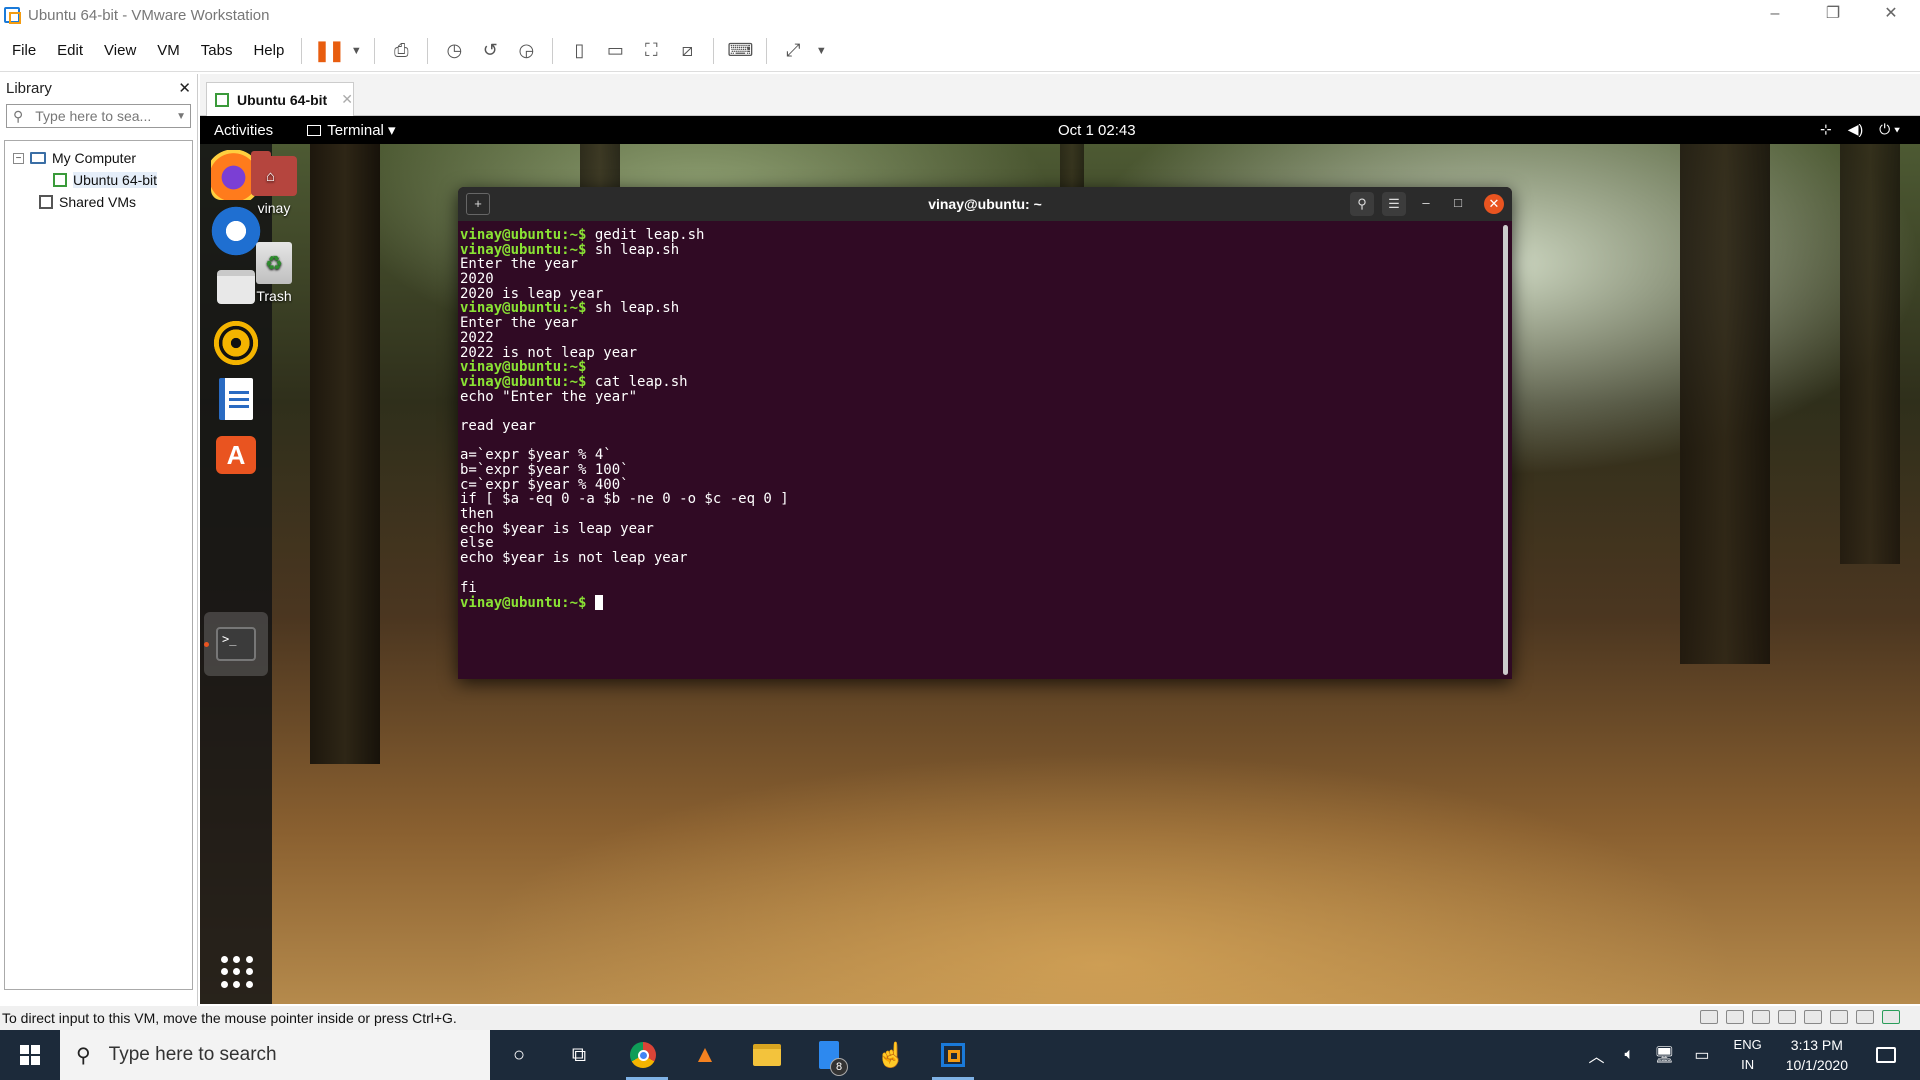 Image resolution: width=1920 pixels, height=1080 pixels. What do you see at coordinates (985, 543) in the screenshot?
I see `terminal-line: else` at bounding box center [985, 543].